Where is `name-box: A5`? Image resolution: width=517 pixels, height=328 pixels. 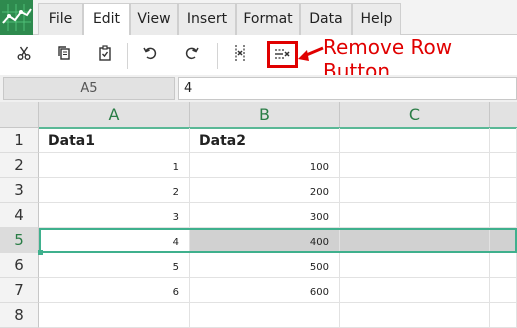
name-box: A5 is located at coordinates (89, 88).